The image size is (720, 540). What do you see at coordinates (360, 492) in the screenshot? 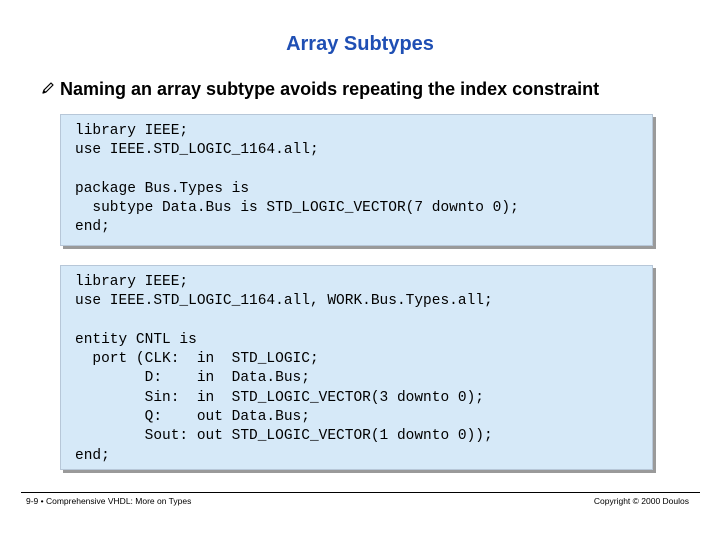
I see `footer-divider` at bounding box center [360, 492].